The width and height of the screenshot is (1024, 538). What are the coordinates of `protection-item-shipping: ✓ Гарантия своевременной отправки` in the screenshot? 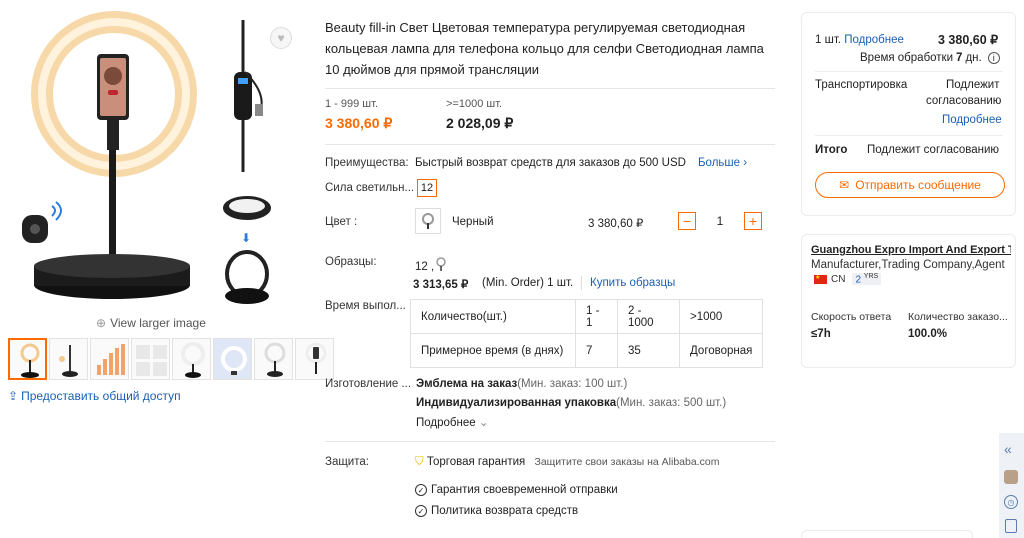 It's located at (516, 490).